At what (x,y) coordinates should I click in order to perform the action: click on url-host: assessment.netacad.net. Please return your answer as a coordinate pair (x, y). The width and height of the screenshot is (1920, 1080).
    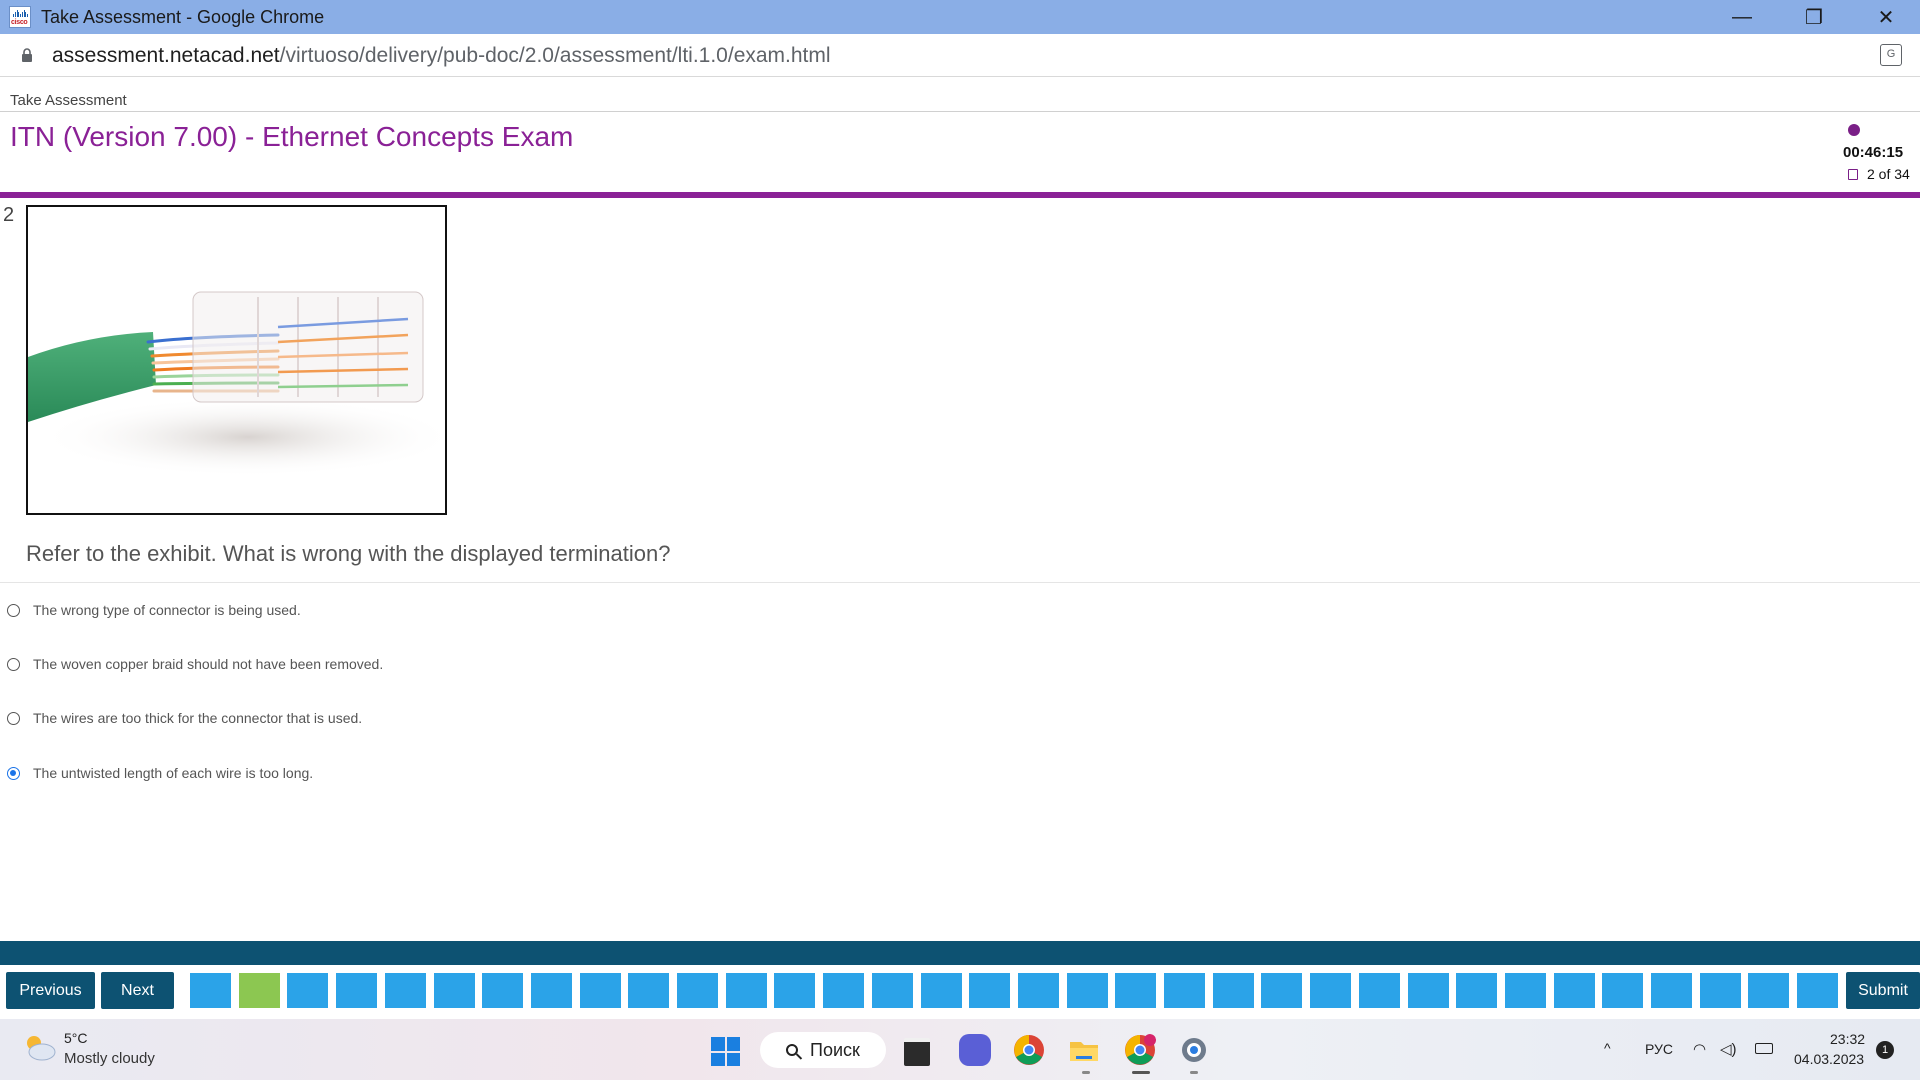
    Looking at the image, I should click on (166, 55).